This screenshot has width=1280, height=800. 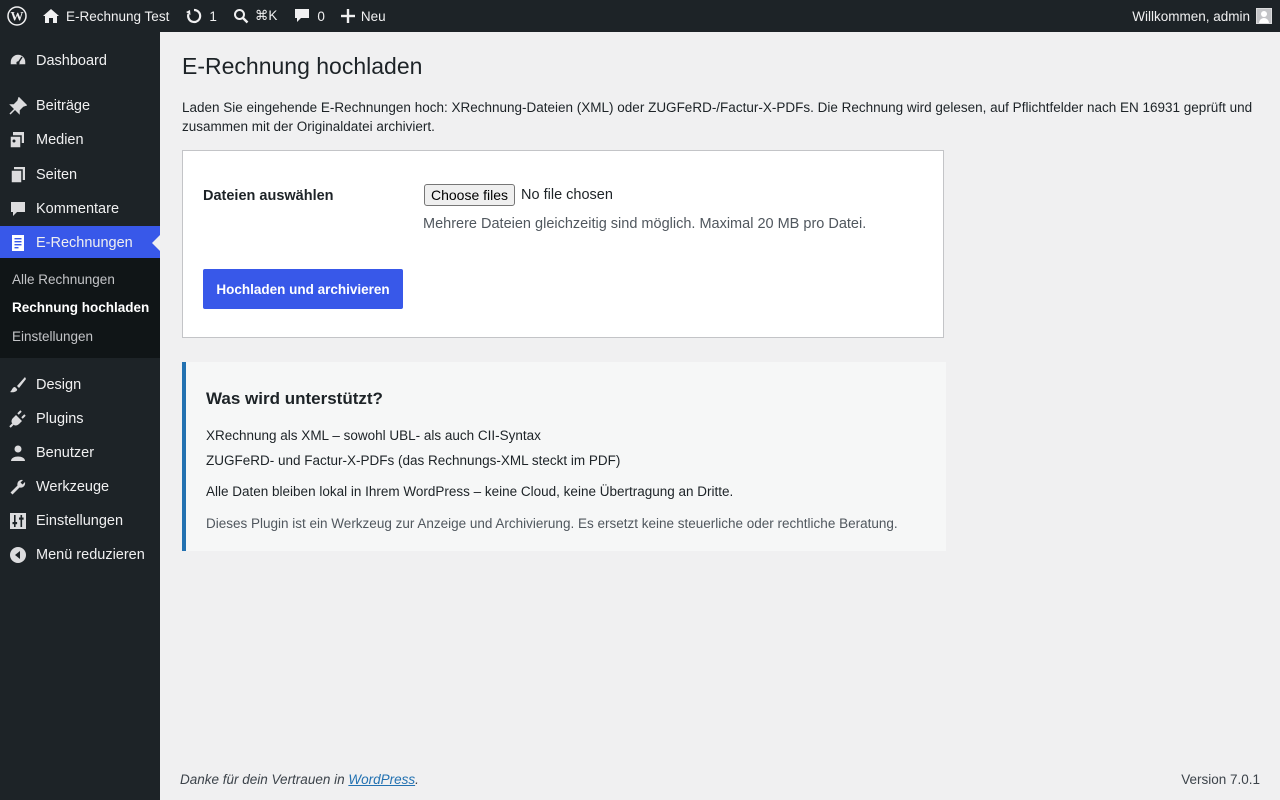 What do you see at coordinates (303, 289) in the screenshot?
I see `upload-archive-button: Hochladen und archivieren` at bounding box center [303, 289].